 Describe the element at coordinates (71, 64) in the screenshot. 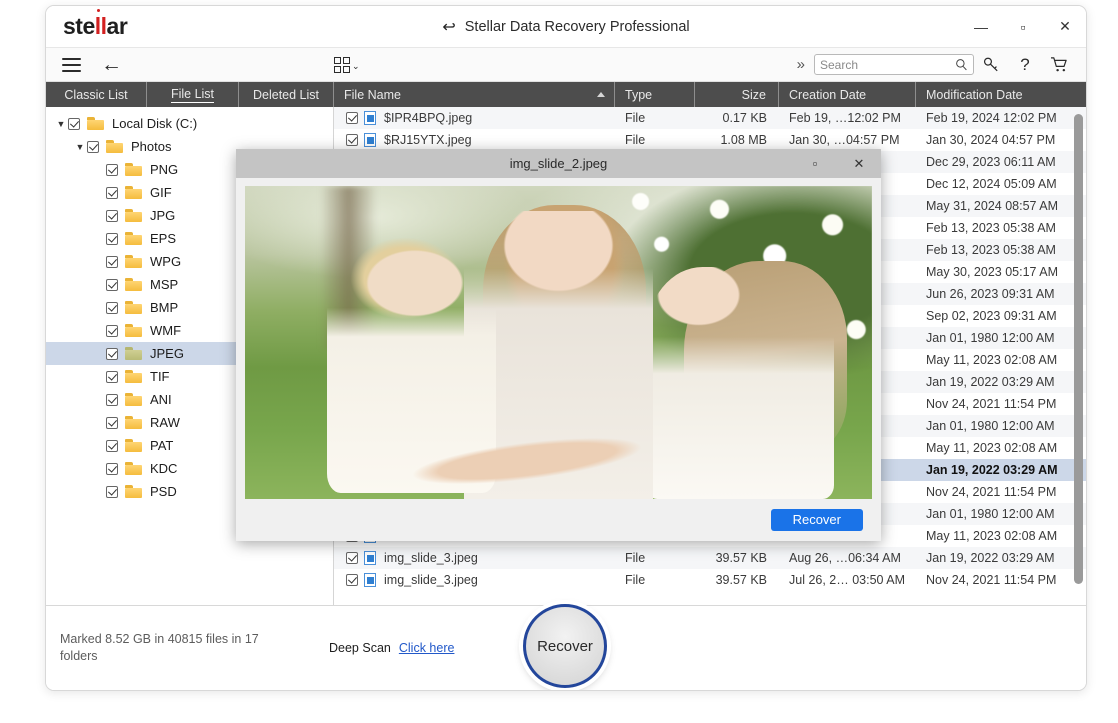

I see `hamburger-menu-icon` at that location.